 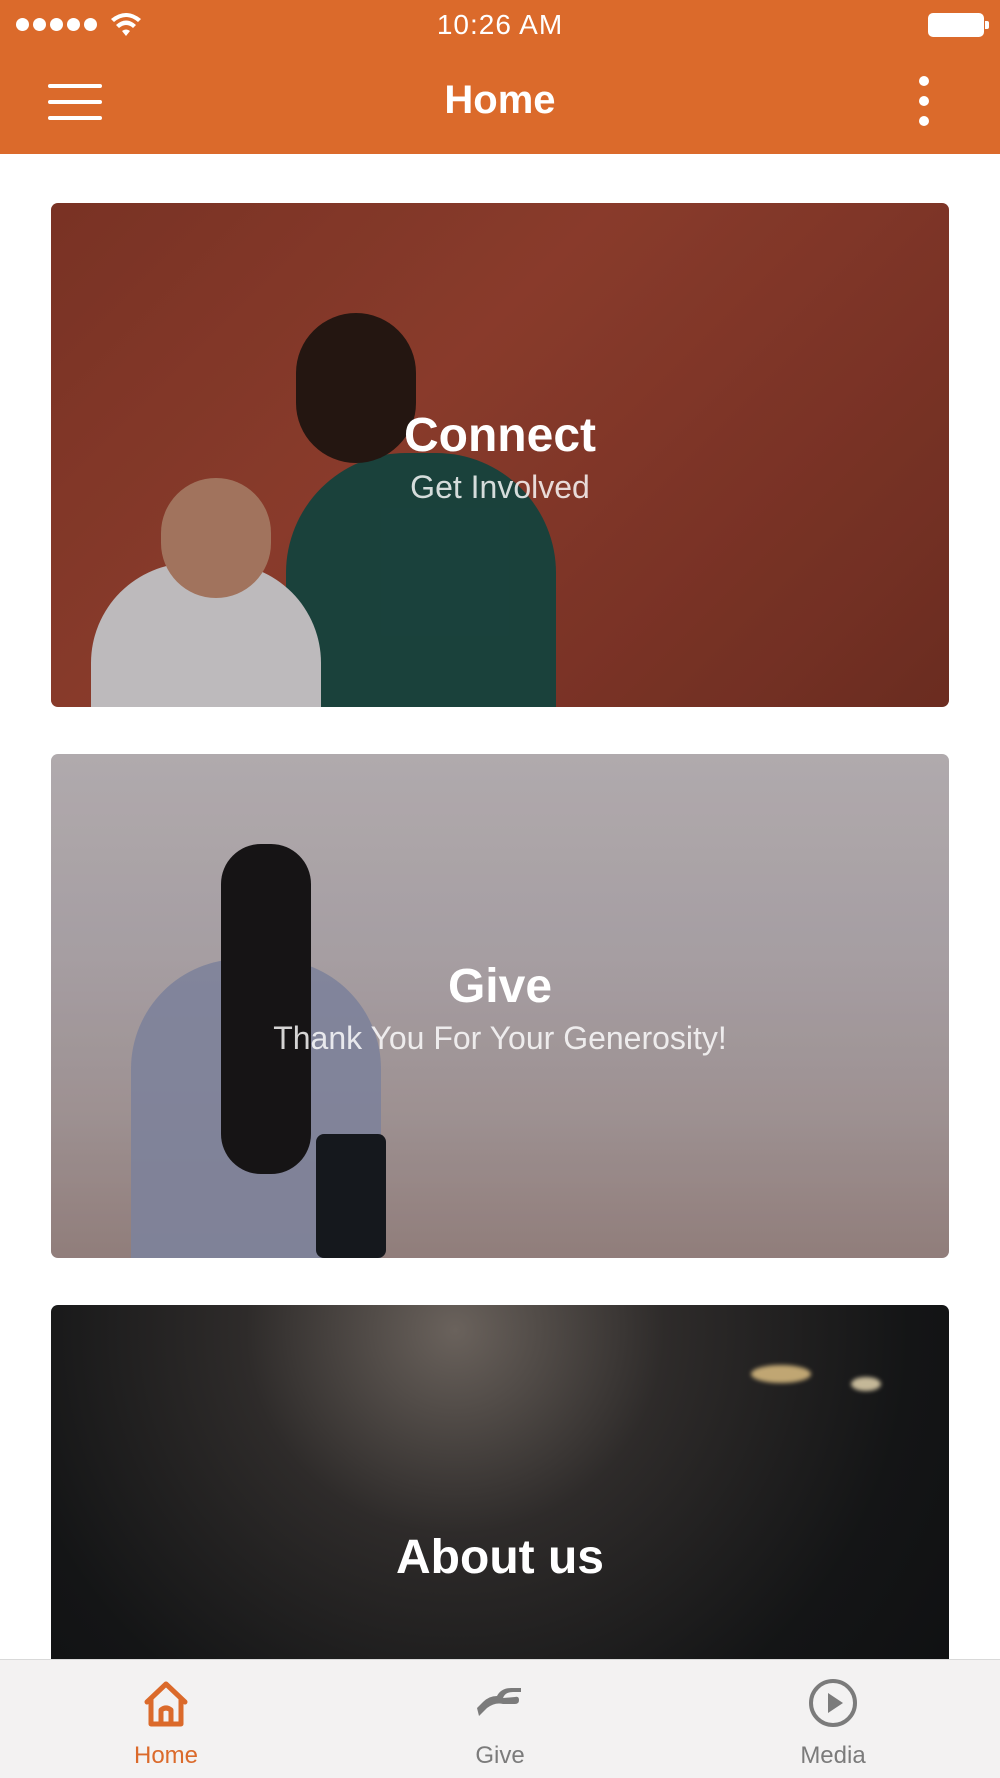 I want to click on card-text: Connect Get Involved, so click(x=500, y=457).